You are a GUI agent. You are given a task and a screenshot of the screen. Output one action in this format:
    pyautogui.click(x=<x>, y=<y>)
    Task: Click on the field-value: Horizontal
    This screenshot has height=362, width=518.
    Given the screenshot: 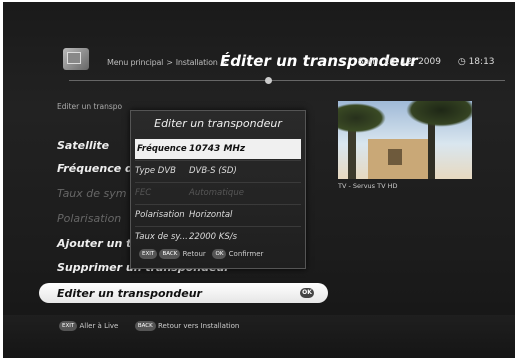 What is the action you would take?
    pyautogui.click(x=211, y=215)
    